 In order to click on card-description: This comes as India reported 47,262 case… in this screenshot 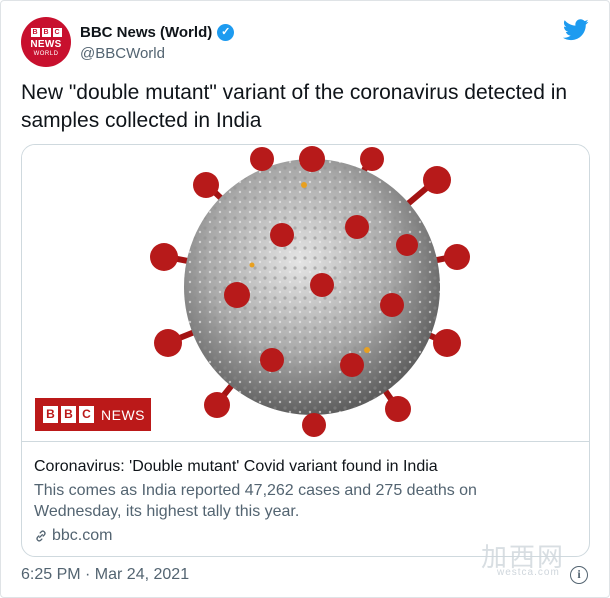, I will do `click(255, 501)`.